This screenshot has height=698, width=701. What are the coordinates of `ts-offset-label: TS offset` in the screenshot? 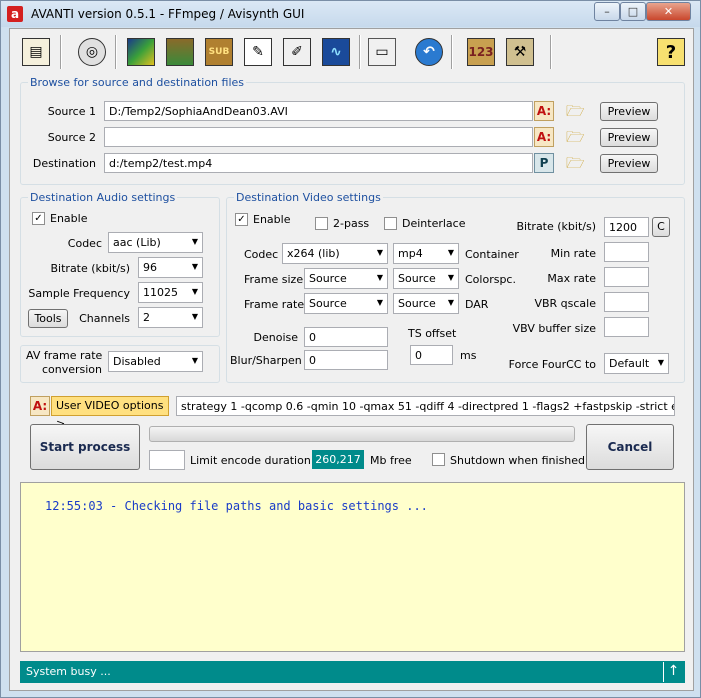 It's located at (432, 333).